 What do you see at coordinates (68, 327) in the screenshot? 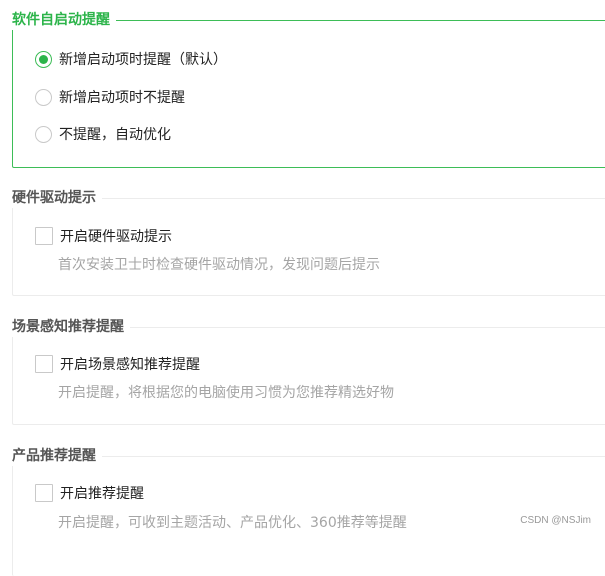
I see `scene-recommend-title: 场景感知推荐提醒` at bounding box center [68, 327].